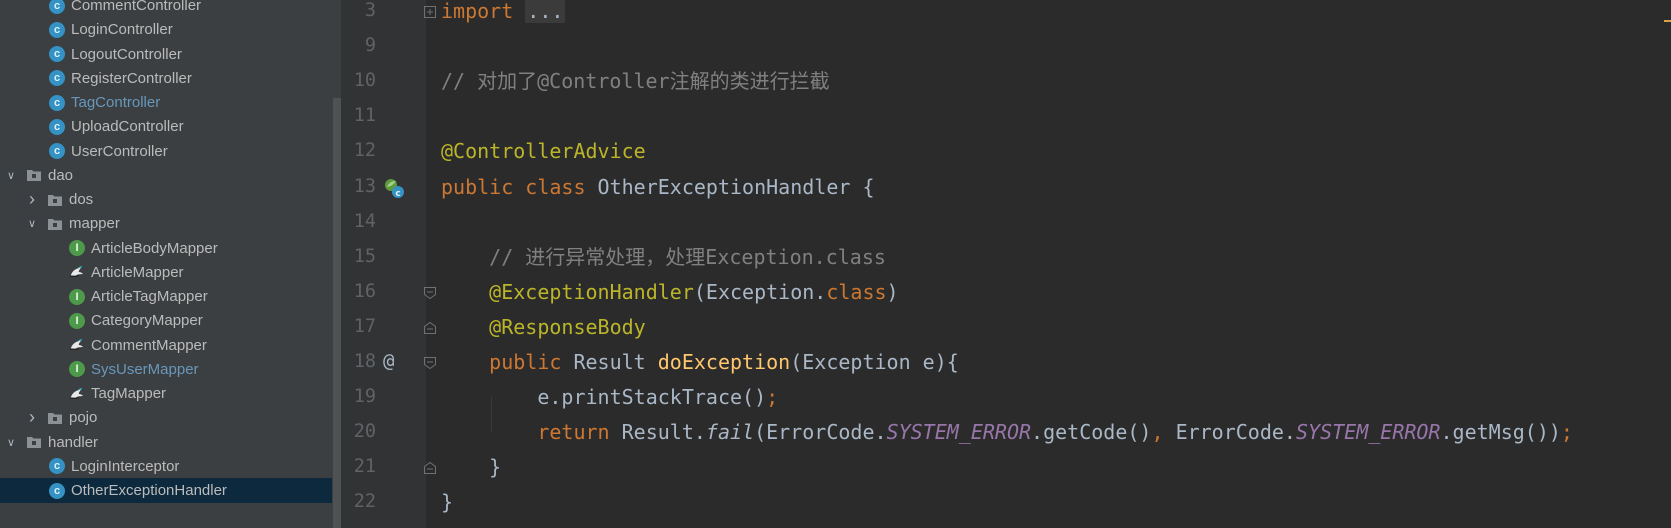 This screenshot has width=1671, height=528. I want to click on tree-item-categorymapper: I CategoryMapper, so click(166, 320).